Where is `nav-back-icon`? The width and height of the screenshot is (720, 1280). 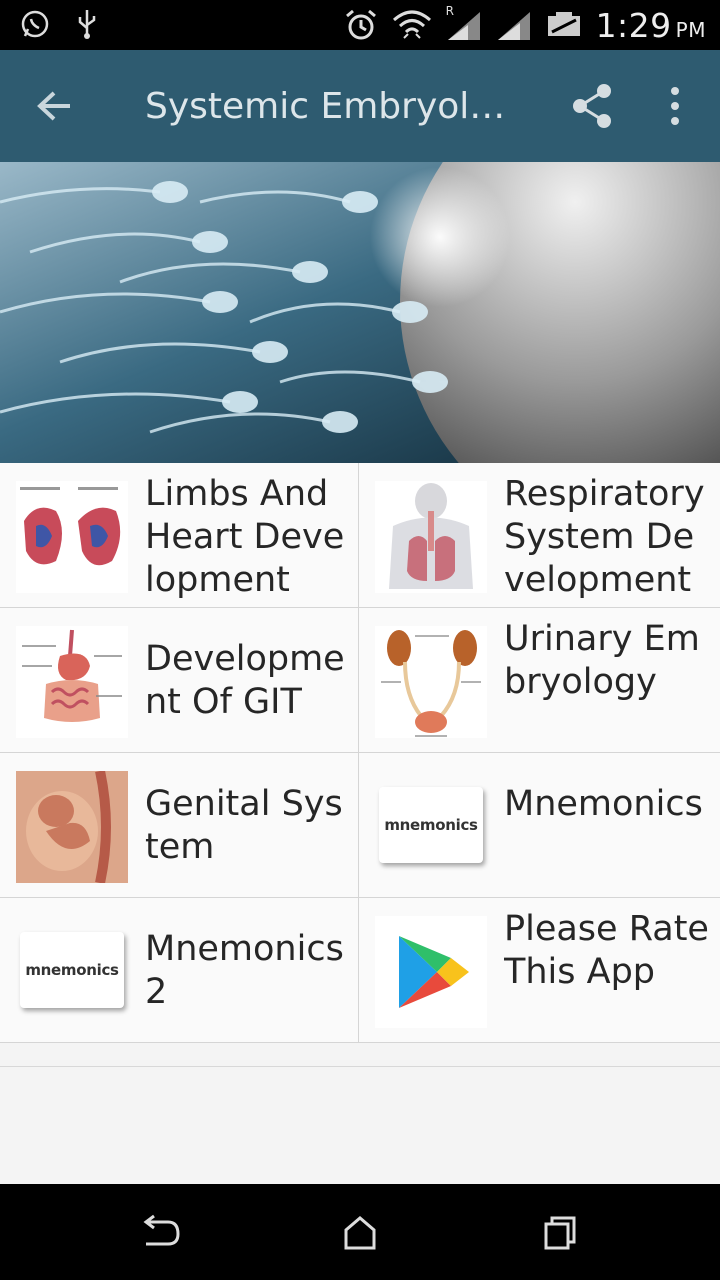
nav-back-icon is located at coordinates (160, 1232).